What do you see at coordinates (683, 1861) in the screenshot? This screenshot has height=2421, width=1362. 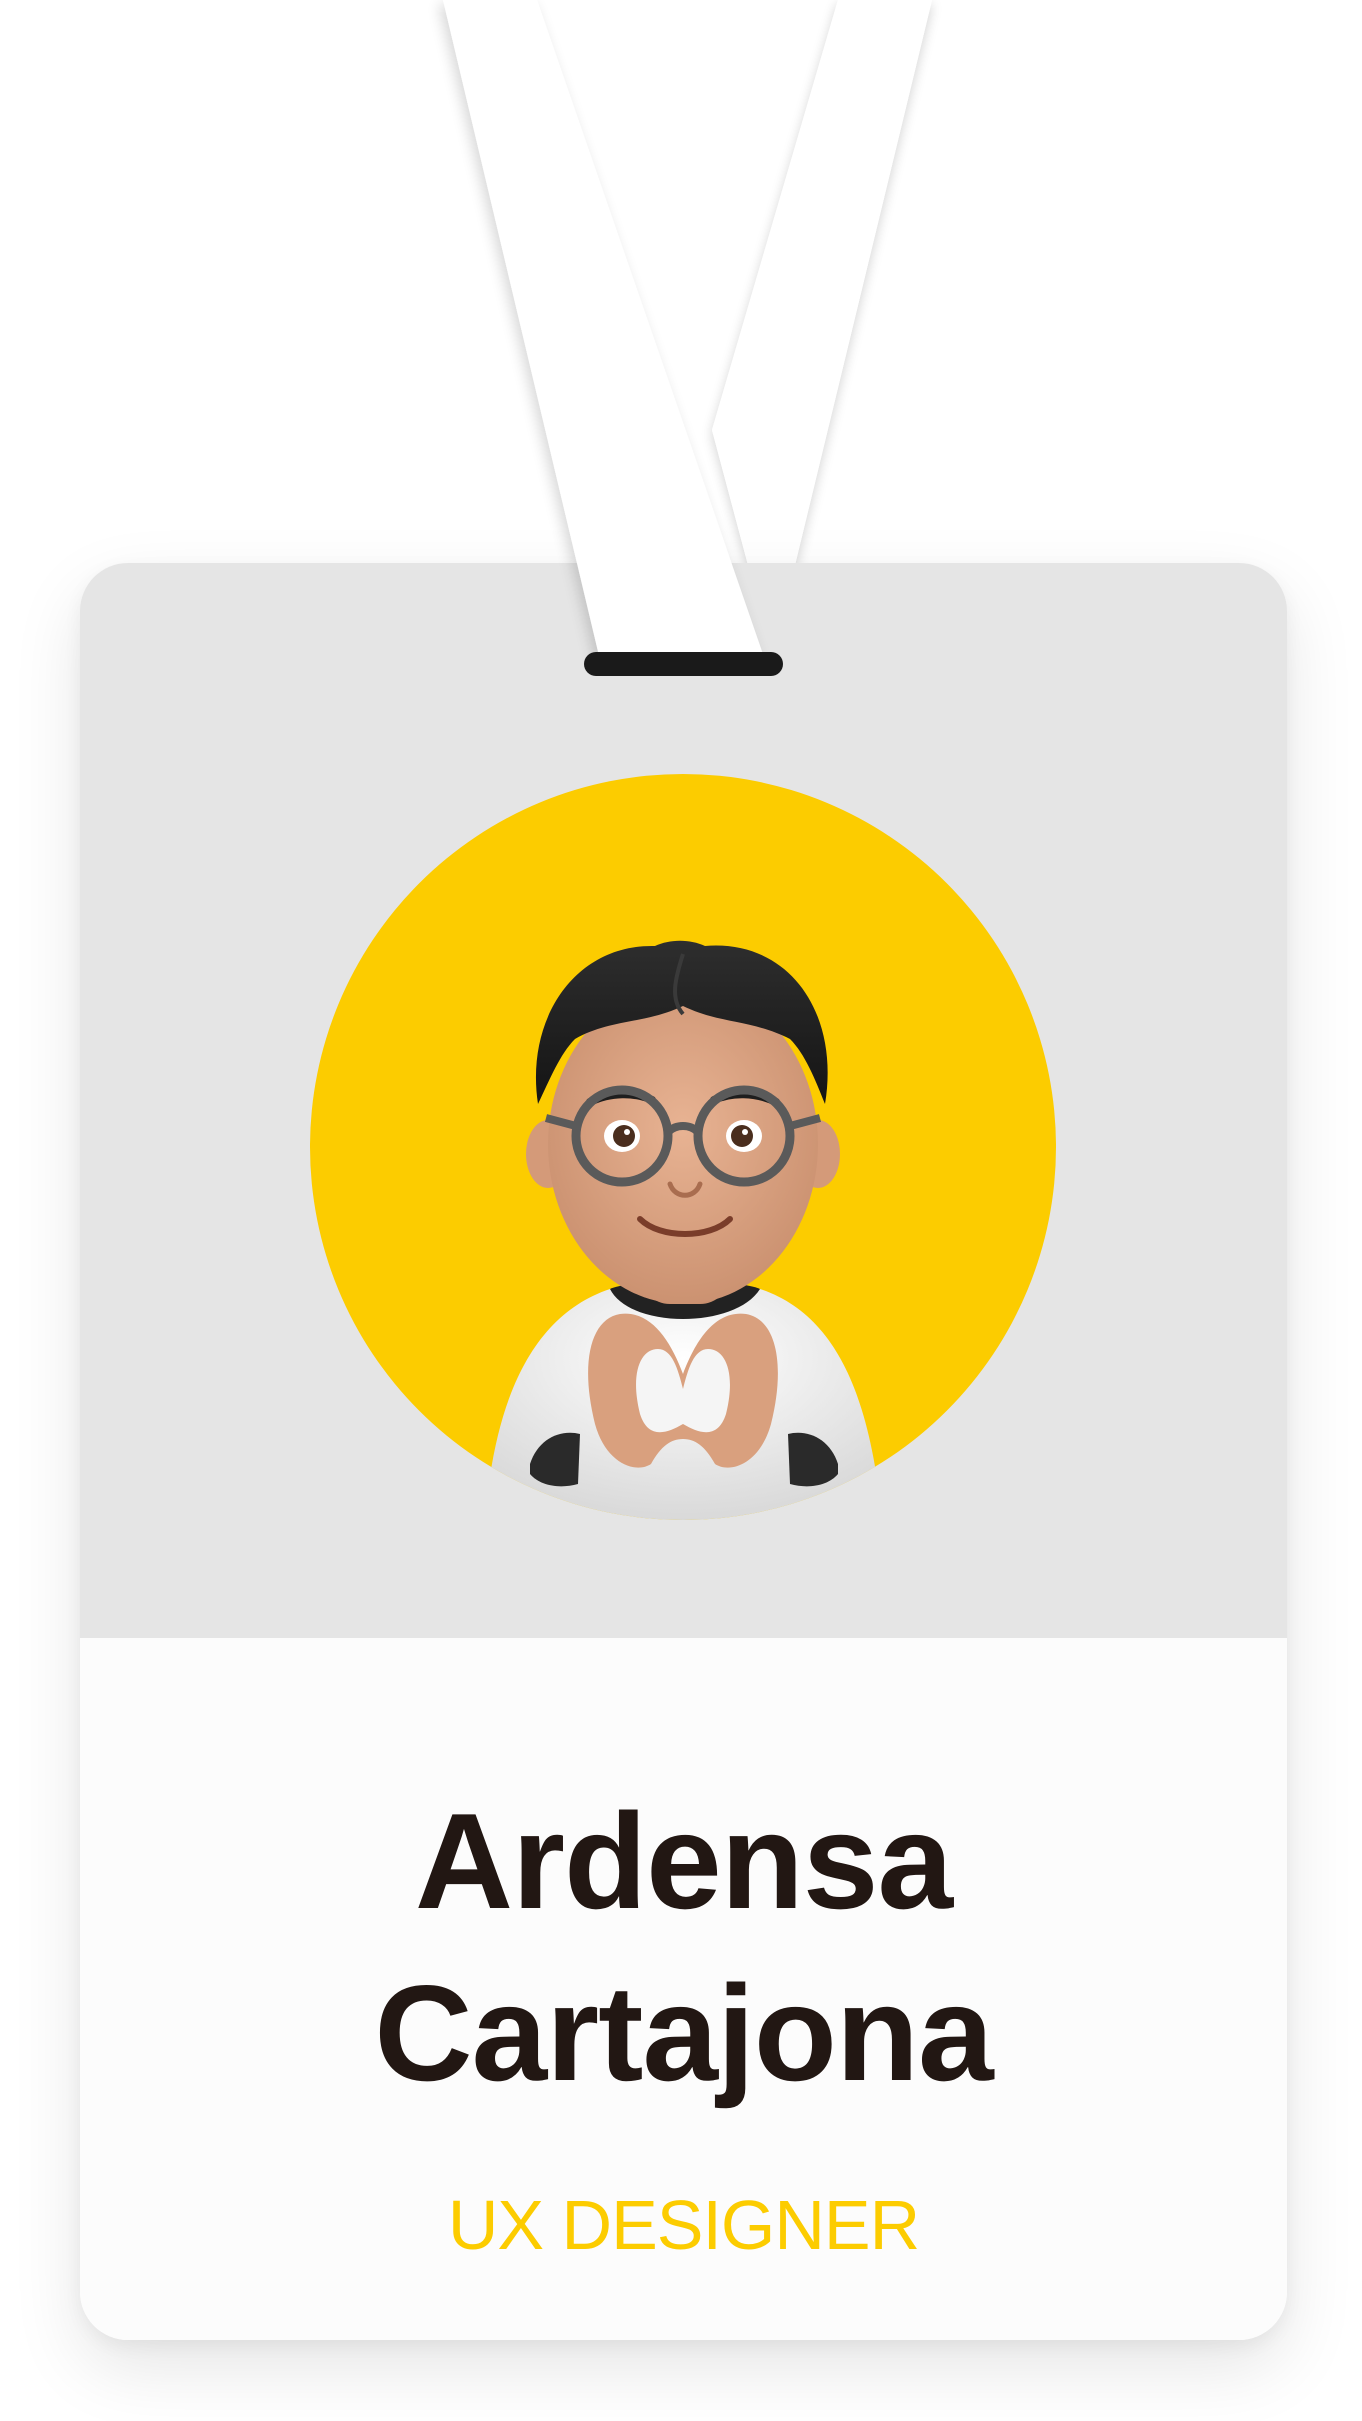 I see `first-name: Ardensa` at bounding box center [683, 1861].